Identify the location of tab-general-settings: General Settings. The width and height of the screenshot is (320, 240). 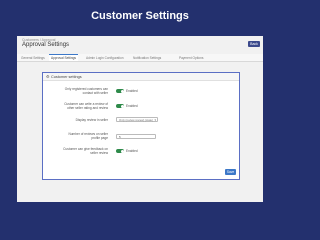
(33, 58).